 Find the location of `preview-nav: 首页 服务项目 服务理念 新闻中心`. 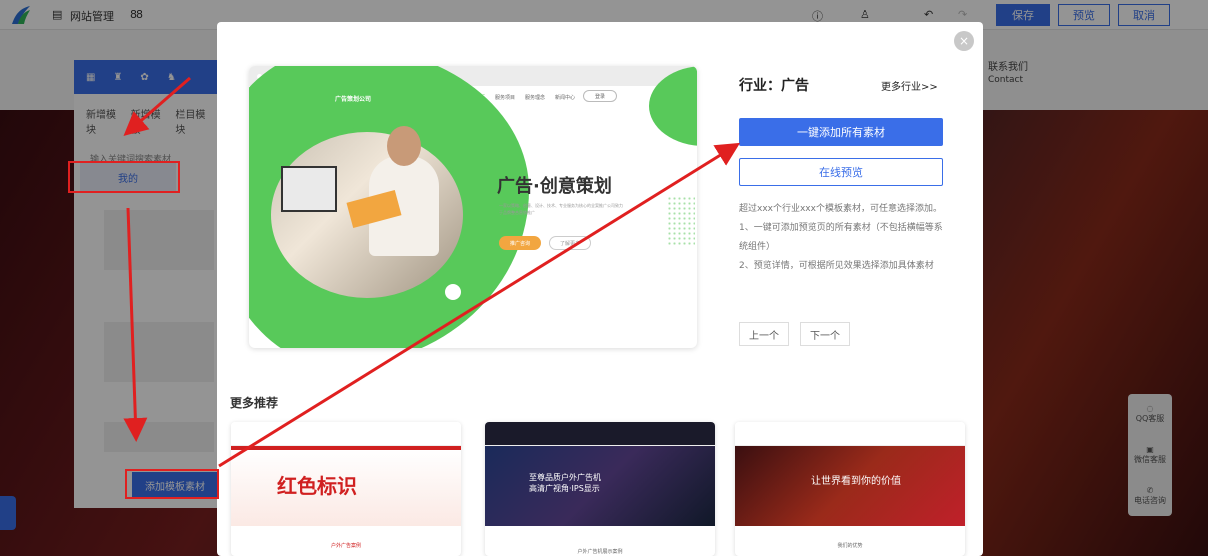

preview-nav: 首页 服务项目 服务理念 新闻中心 is located at coordinates (525, 98).